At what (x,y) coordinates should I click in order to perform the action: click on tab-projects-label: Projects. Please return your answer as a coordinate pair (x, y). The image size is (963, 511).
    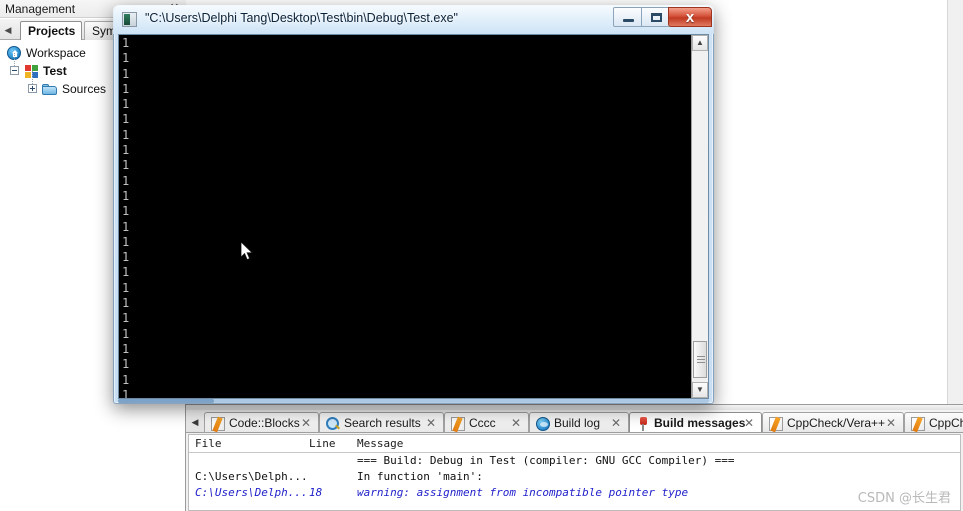
    Looking at the image, I should click on (52, 31).